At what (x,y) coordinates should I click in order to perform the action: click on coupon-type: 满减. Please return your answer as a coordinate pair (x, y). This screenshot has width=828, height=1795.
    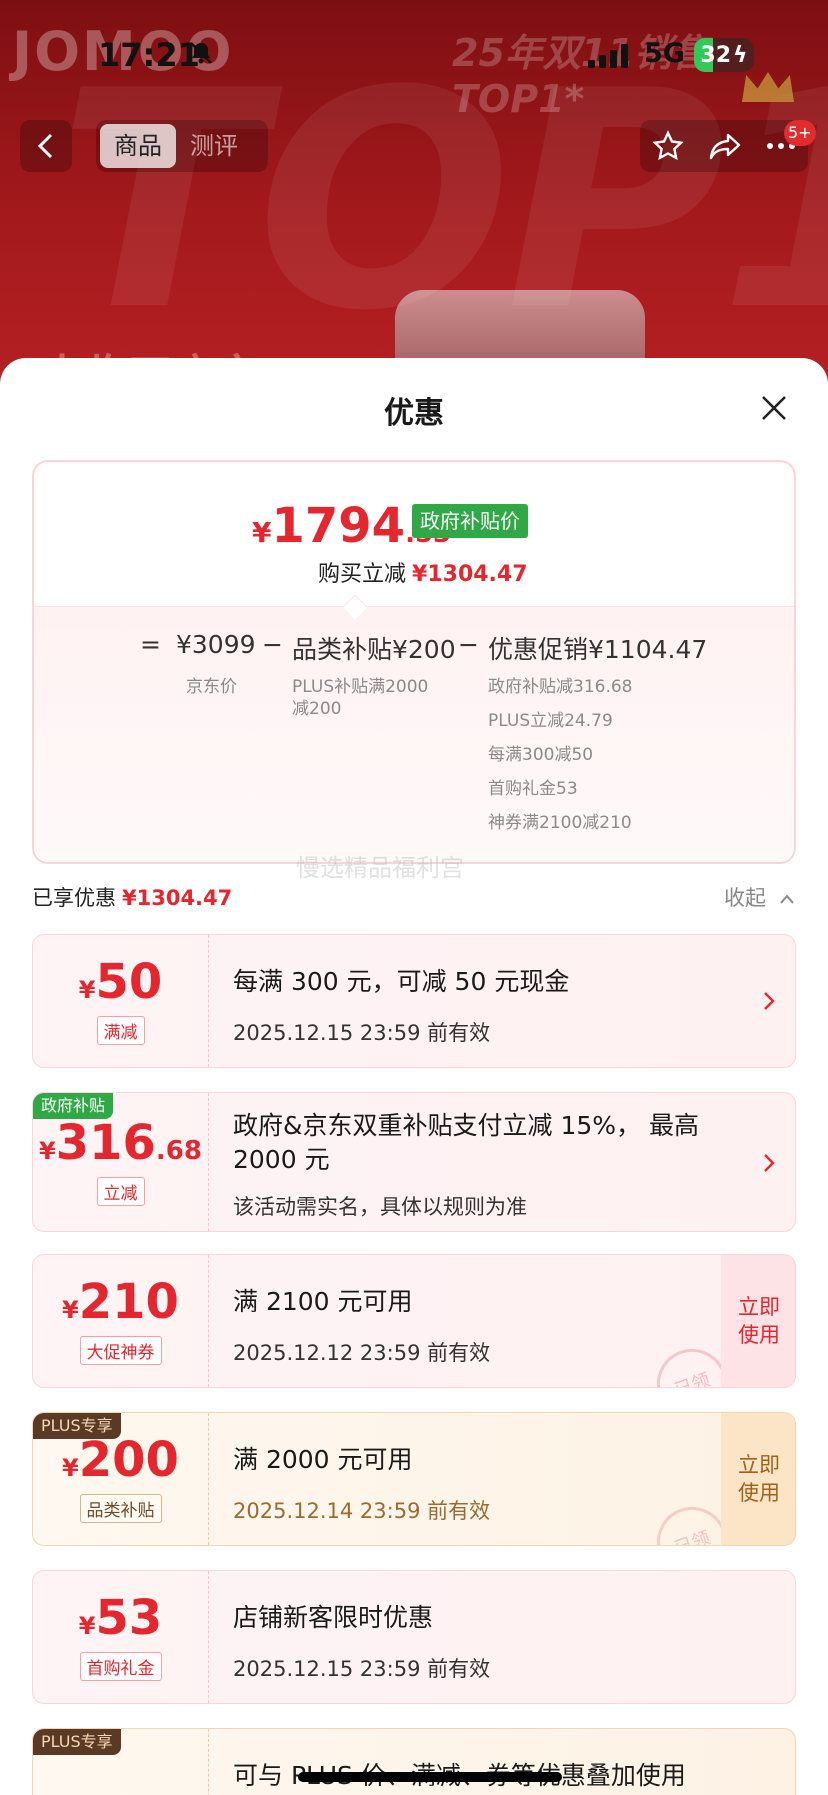
    Looking at the image, I should click on (120, 1030).